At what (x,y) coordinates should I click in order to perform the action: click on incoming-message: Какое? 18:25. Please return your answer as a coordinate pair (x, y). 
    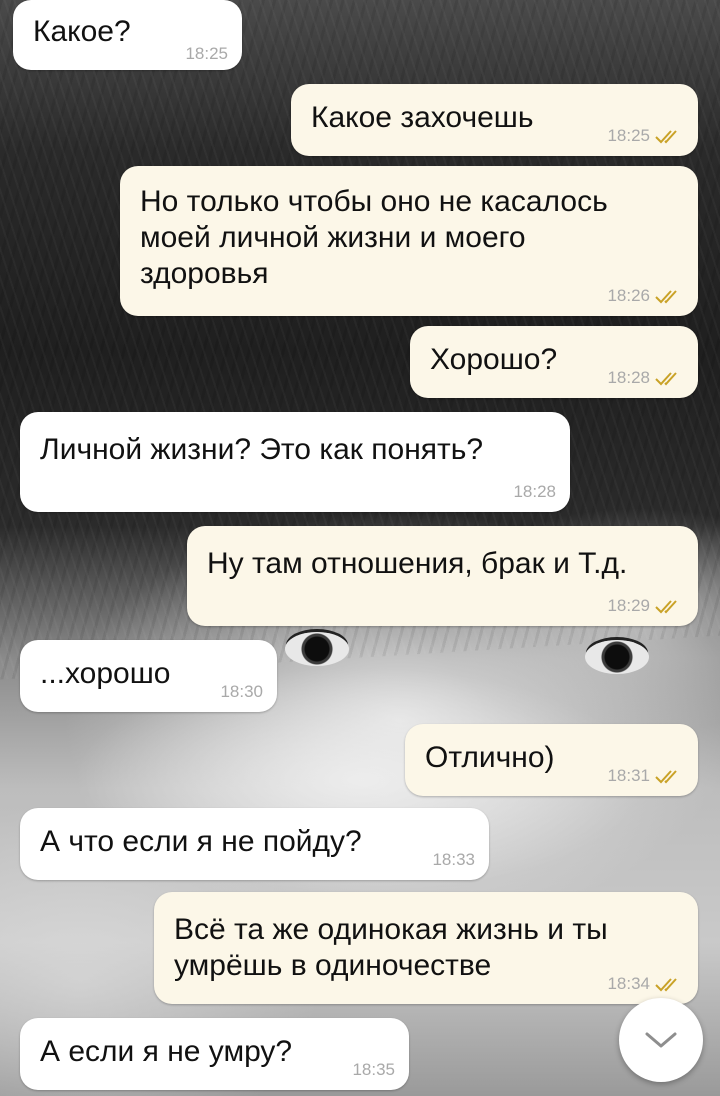
    Looking at the image, I should click on (127, 35).